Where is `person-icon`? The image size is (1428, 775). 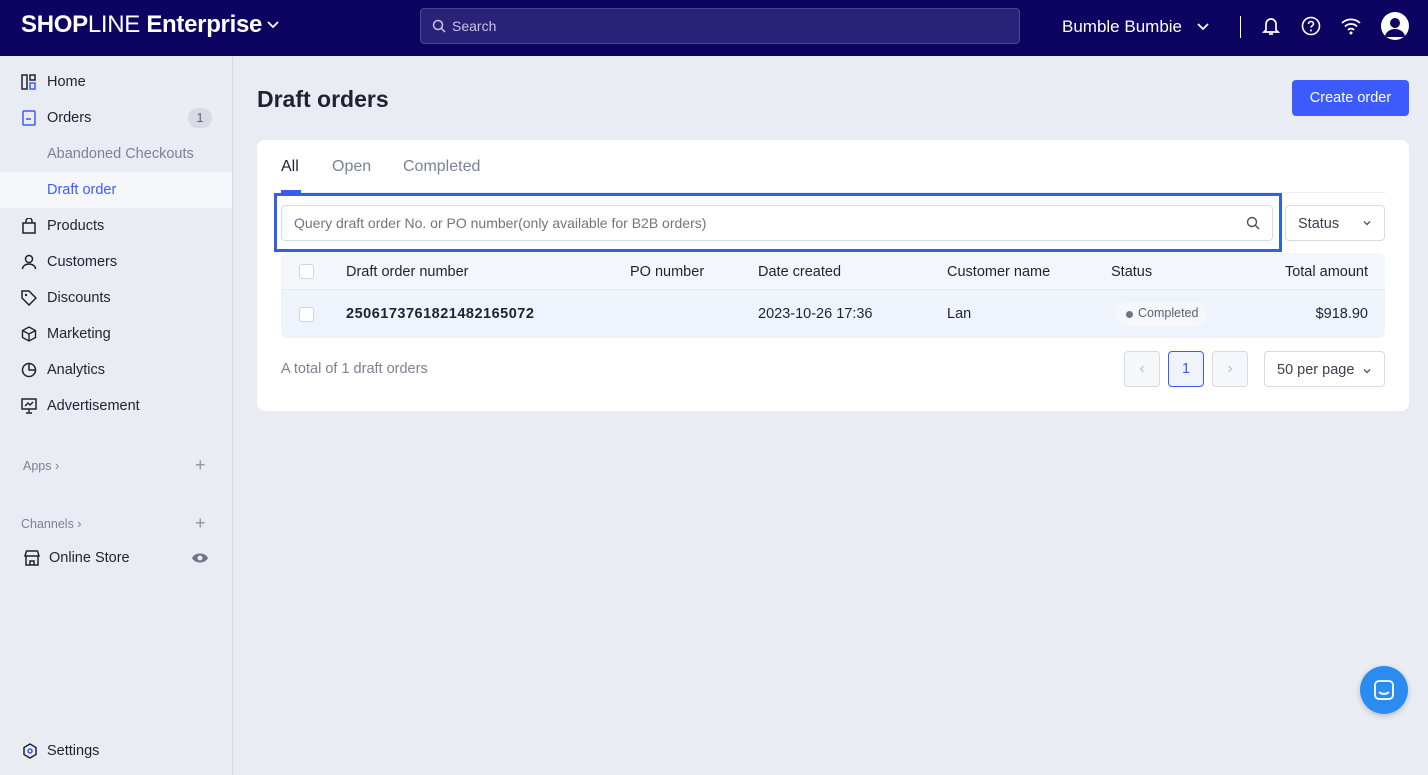
person-icon is located at coordinates (29, 262).